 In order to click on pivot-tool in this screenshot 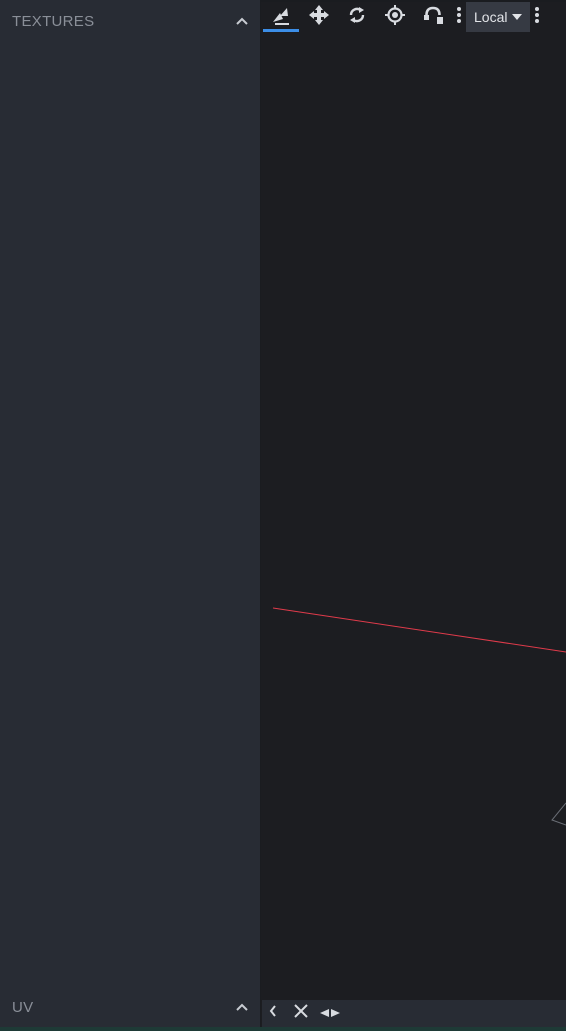, I will do `click(395, 17)`.